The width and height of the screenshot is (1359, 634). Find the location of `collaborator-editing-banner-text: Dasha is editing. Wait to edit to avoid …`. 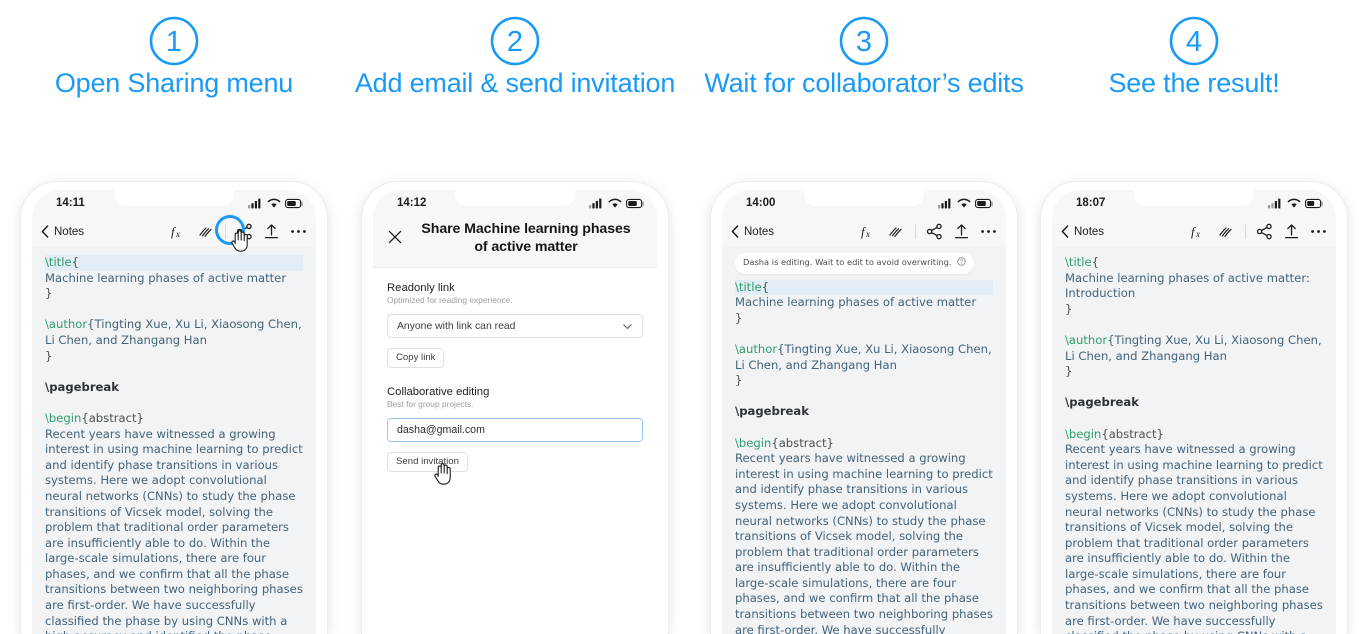

collaborator-editing-banner-text: Dasha is editing. Wait to edit to avoid … is located at coordinates (847, 262).